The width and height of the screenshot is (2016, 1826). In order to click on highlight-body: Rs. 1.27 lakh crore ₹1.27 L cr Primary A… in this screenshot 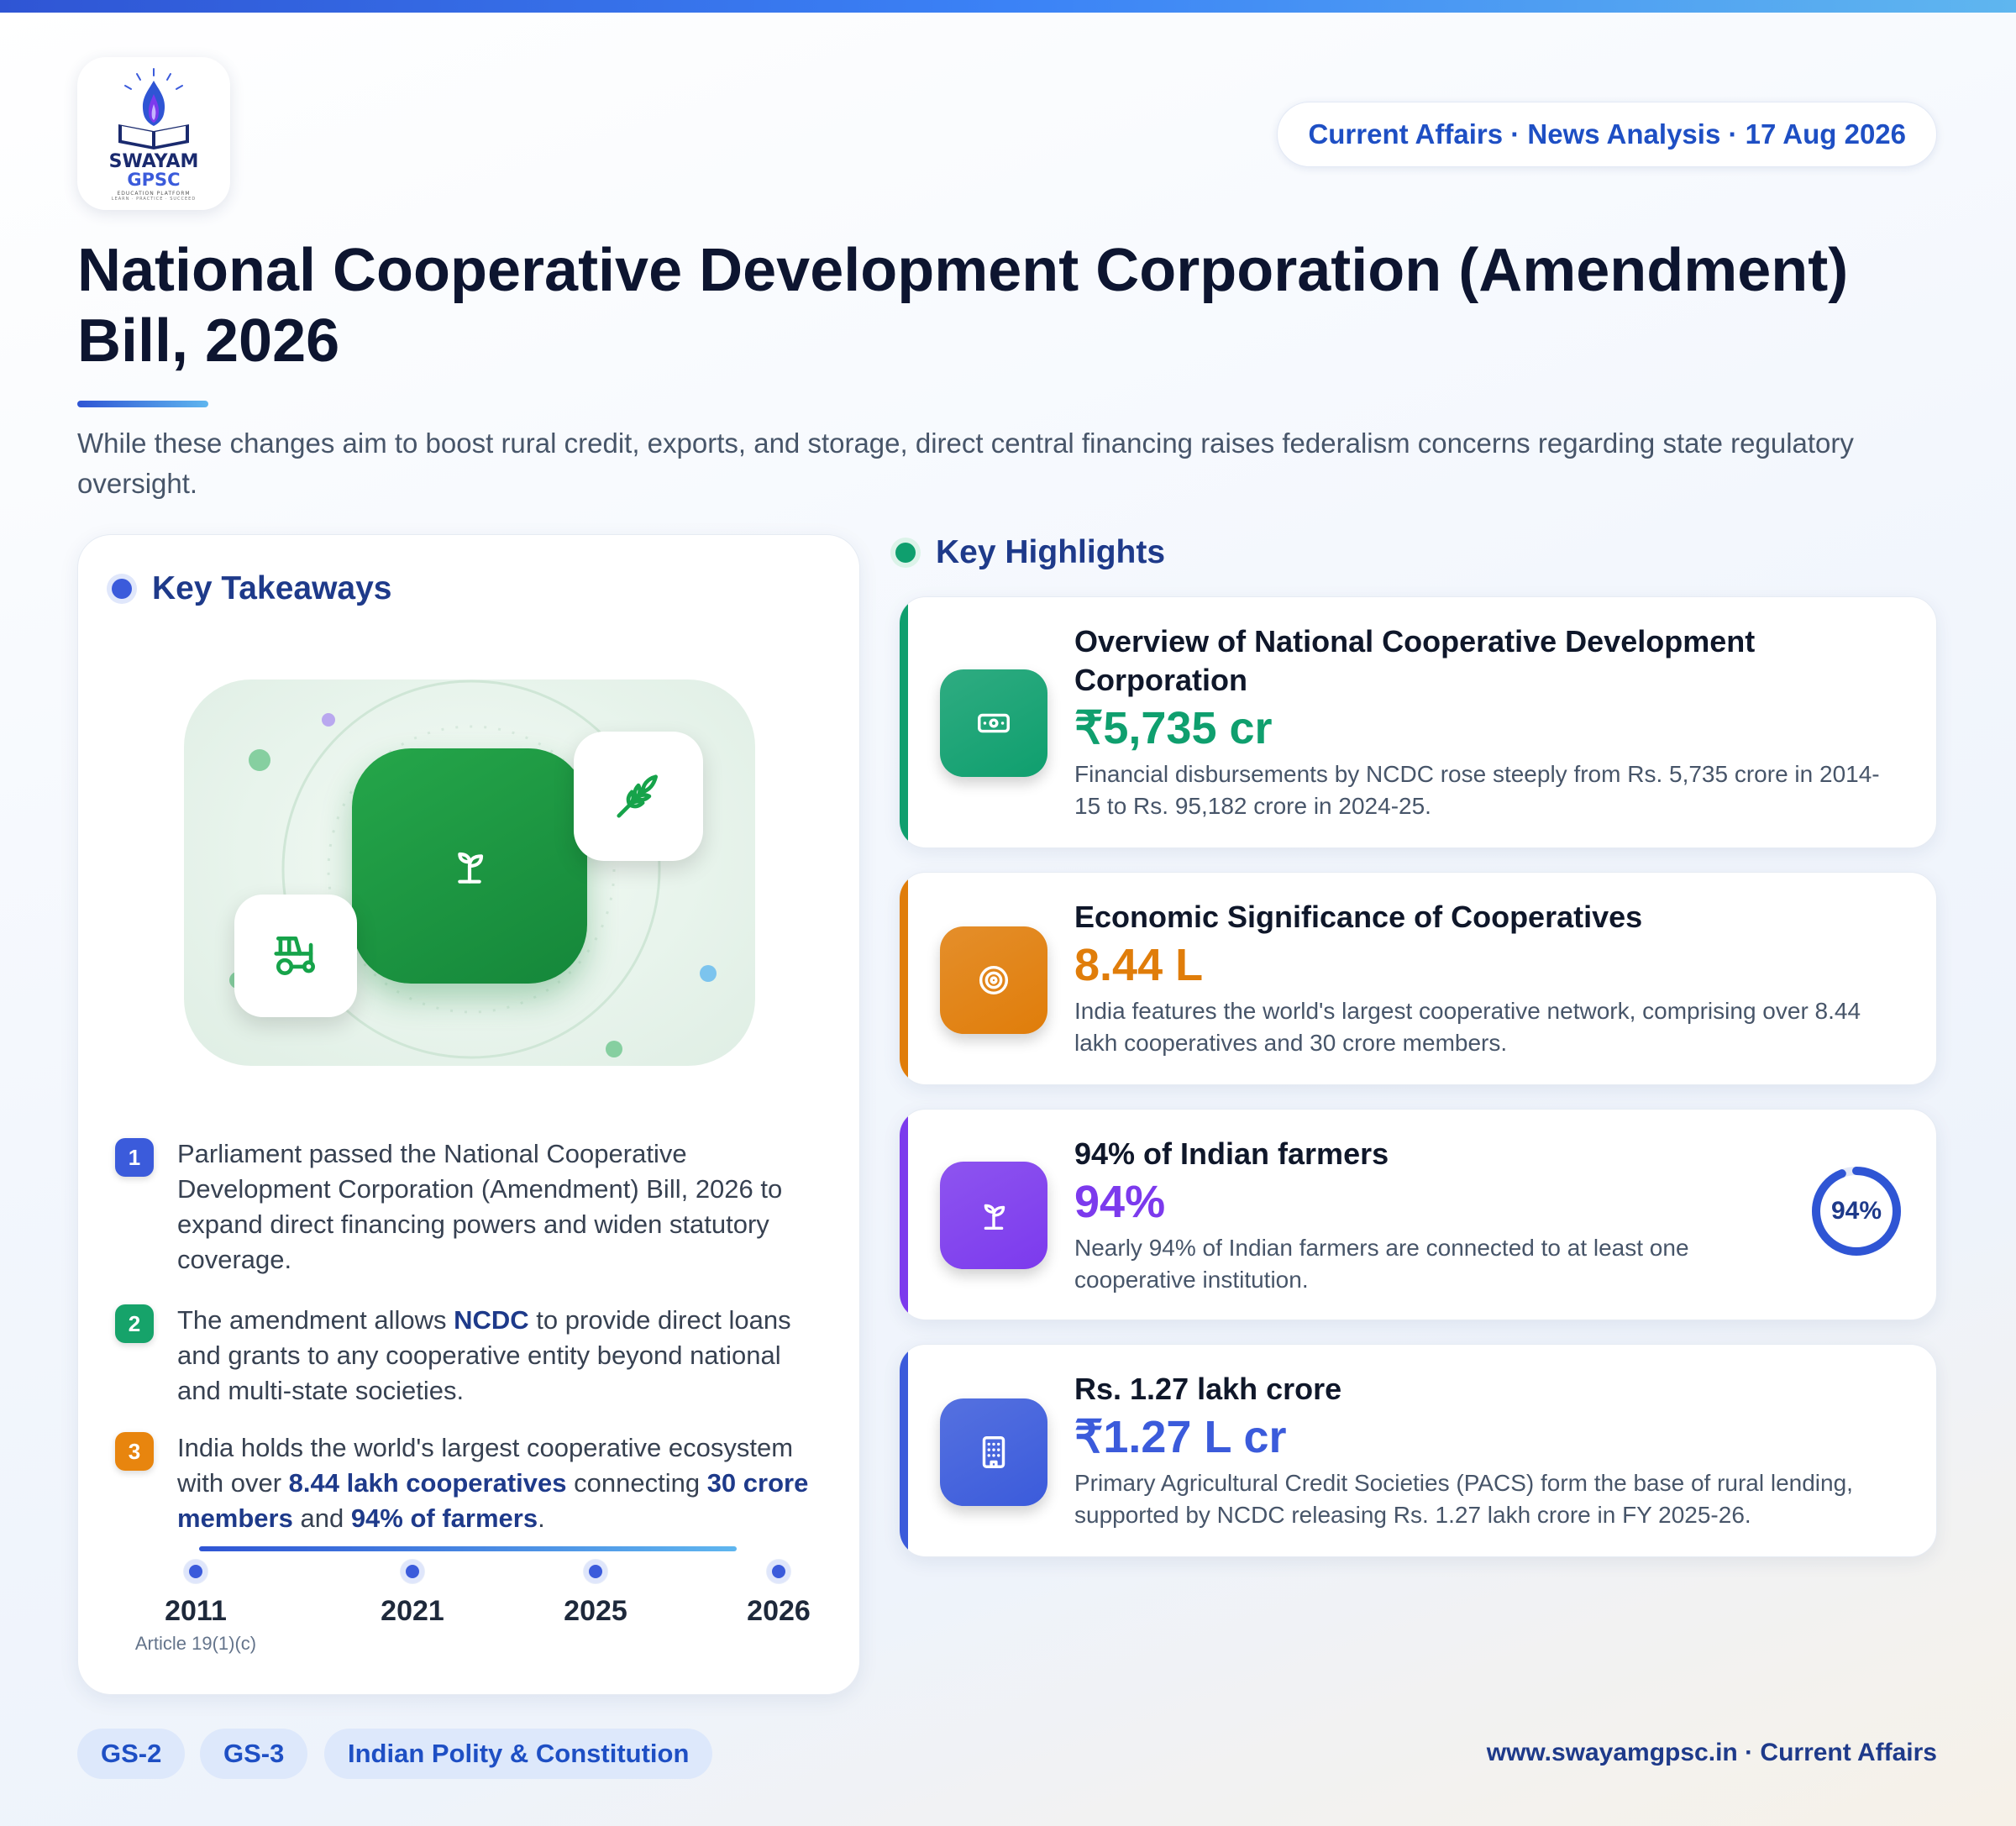, I will do `click(1494, 1450)`.